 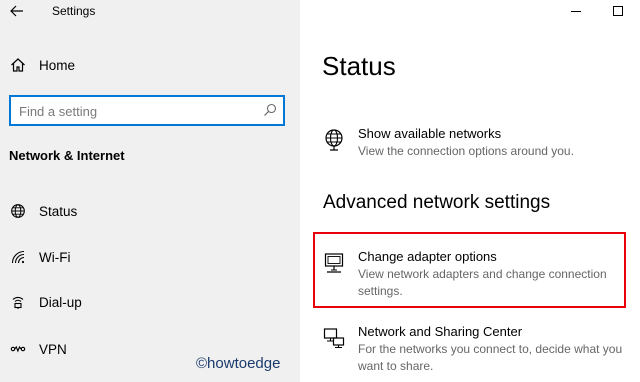 What do you see at coordinates (18, 349) in the screenshot?
I see `vpn-icon` at bounding box center [18, 349].